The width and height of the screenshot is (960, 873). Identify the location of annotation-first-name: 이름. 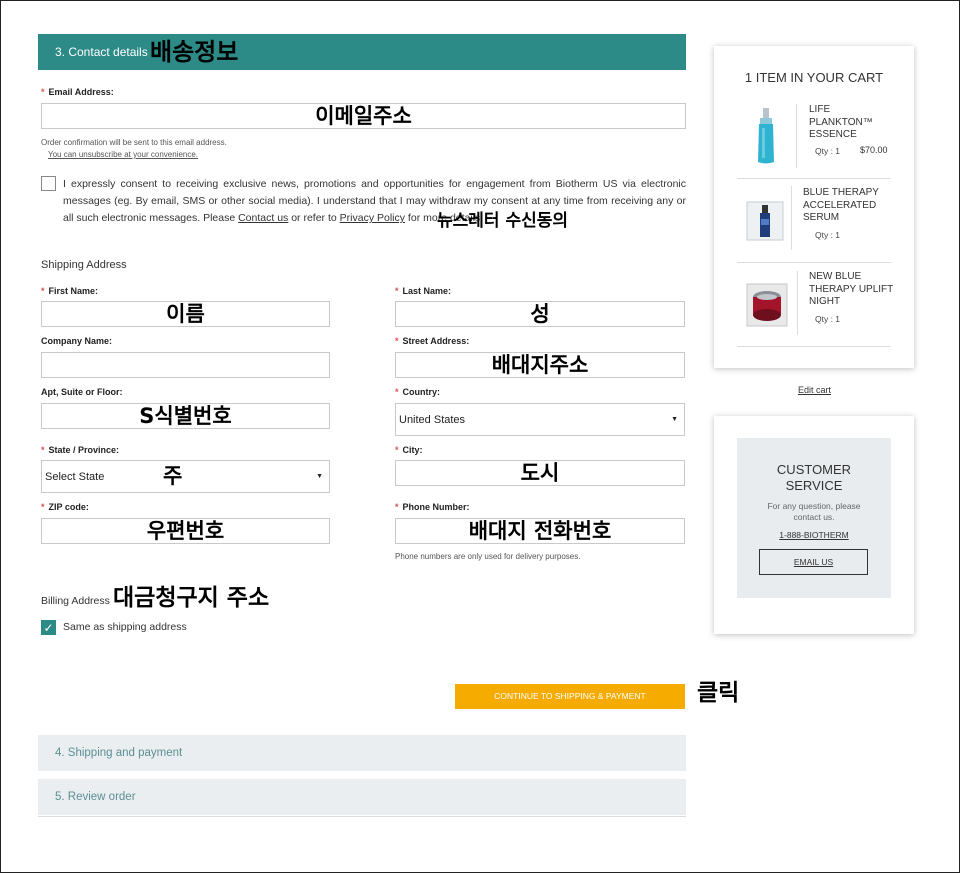
(185, 313).